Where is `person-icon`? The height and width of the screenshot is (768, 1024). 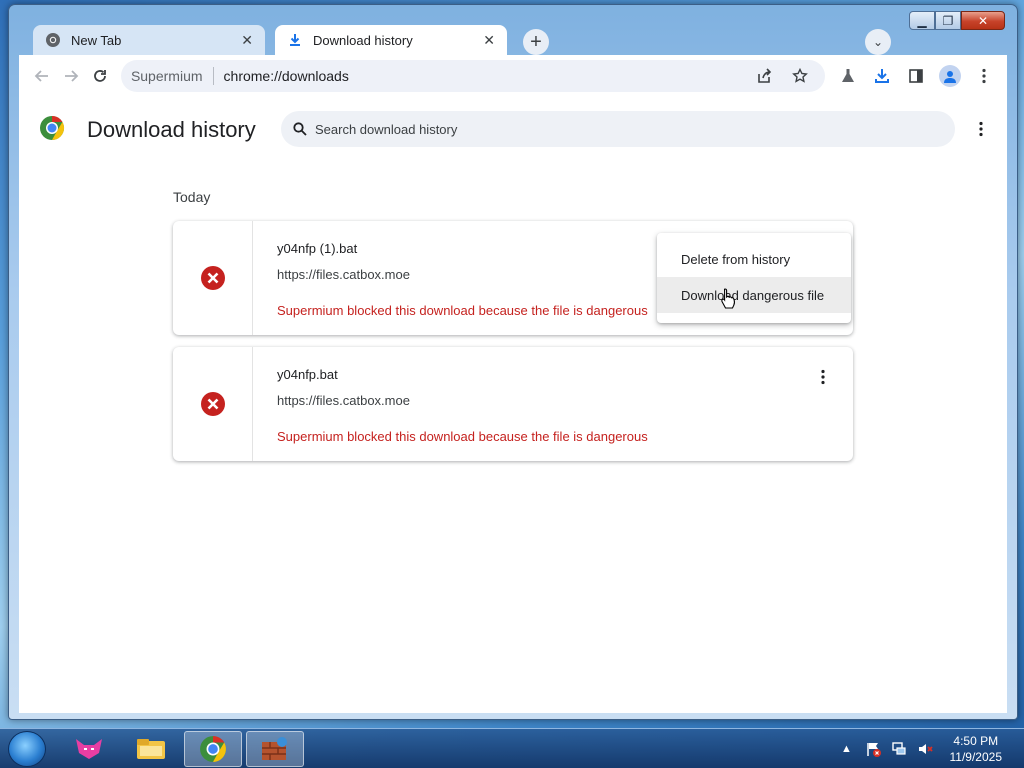 person-icon is located at coordinates (949, 77).